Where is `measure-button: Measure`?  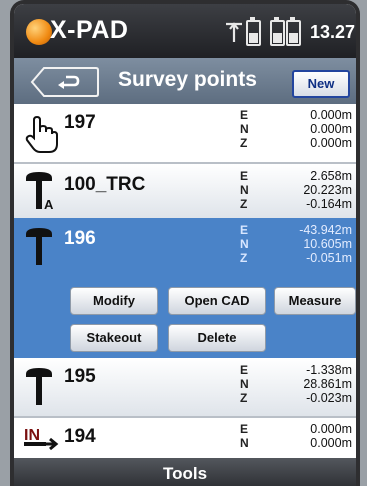 measure-button: Measure is located at coordinates (315, 301).